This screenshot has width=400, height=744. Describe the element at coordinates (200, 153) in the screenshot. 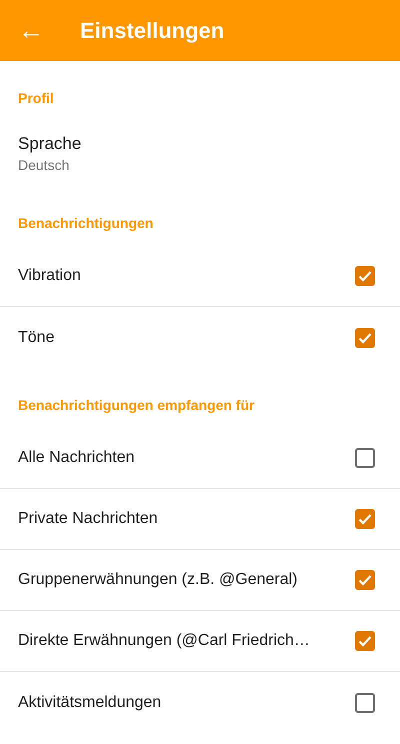

I see `settings-item: Sprache Deutsch` at that location.